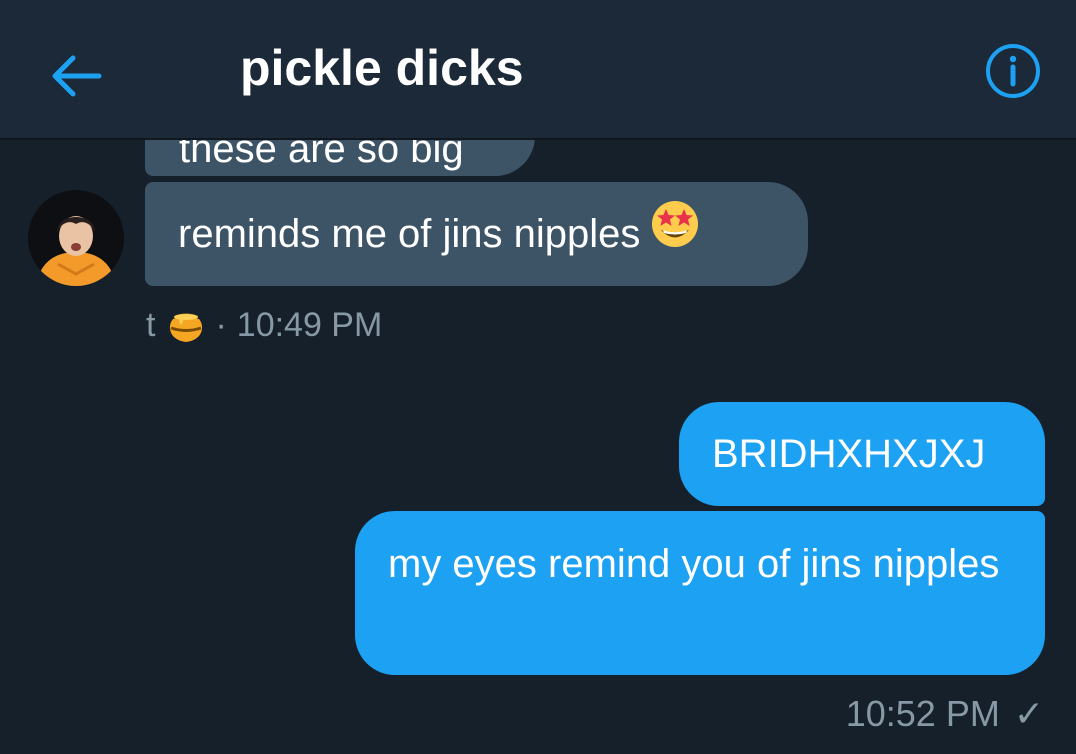 The image size is (1076, 754). What do you see at coordinates (309, 325) in the screenshot?
I see `timestamp: 10:49 PM` at bounding box center [309, 325].